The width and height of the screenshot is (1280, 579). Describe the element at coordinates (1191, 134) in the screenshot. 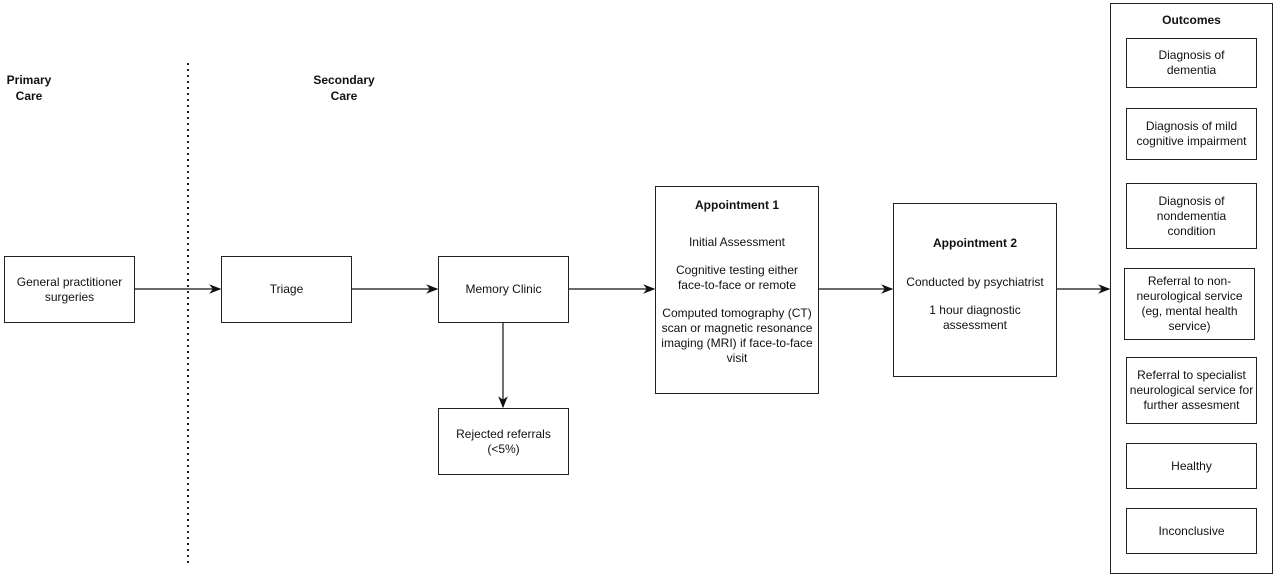

I see `outcome-item: Diagnosis of mild cognitive impairment` at that location.